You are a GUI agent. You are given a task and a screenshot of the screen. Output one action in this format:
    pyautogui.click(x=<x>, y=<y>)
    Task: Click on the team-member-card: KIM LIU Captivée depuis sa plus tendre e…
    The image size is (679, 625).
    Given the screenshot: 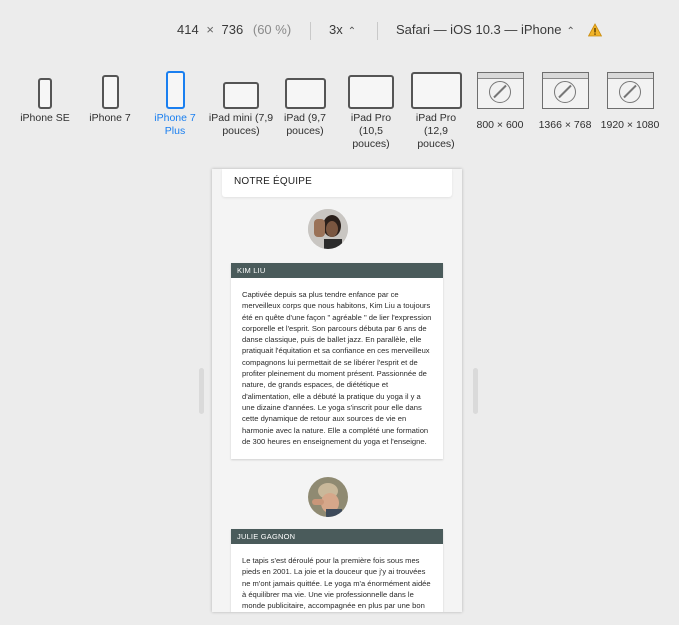 What is the action you would take?
    pyautogui.click(x=337, y=361)
    